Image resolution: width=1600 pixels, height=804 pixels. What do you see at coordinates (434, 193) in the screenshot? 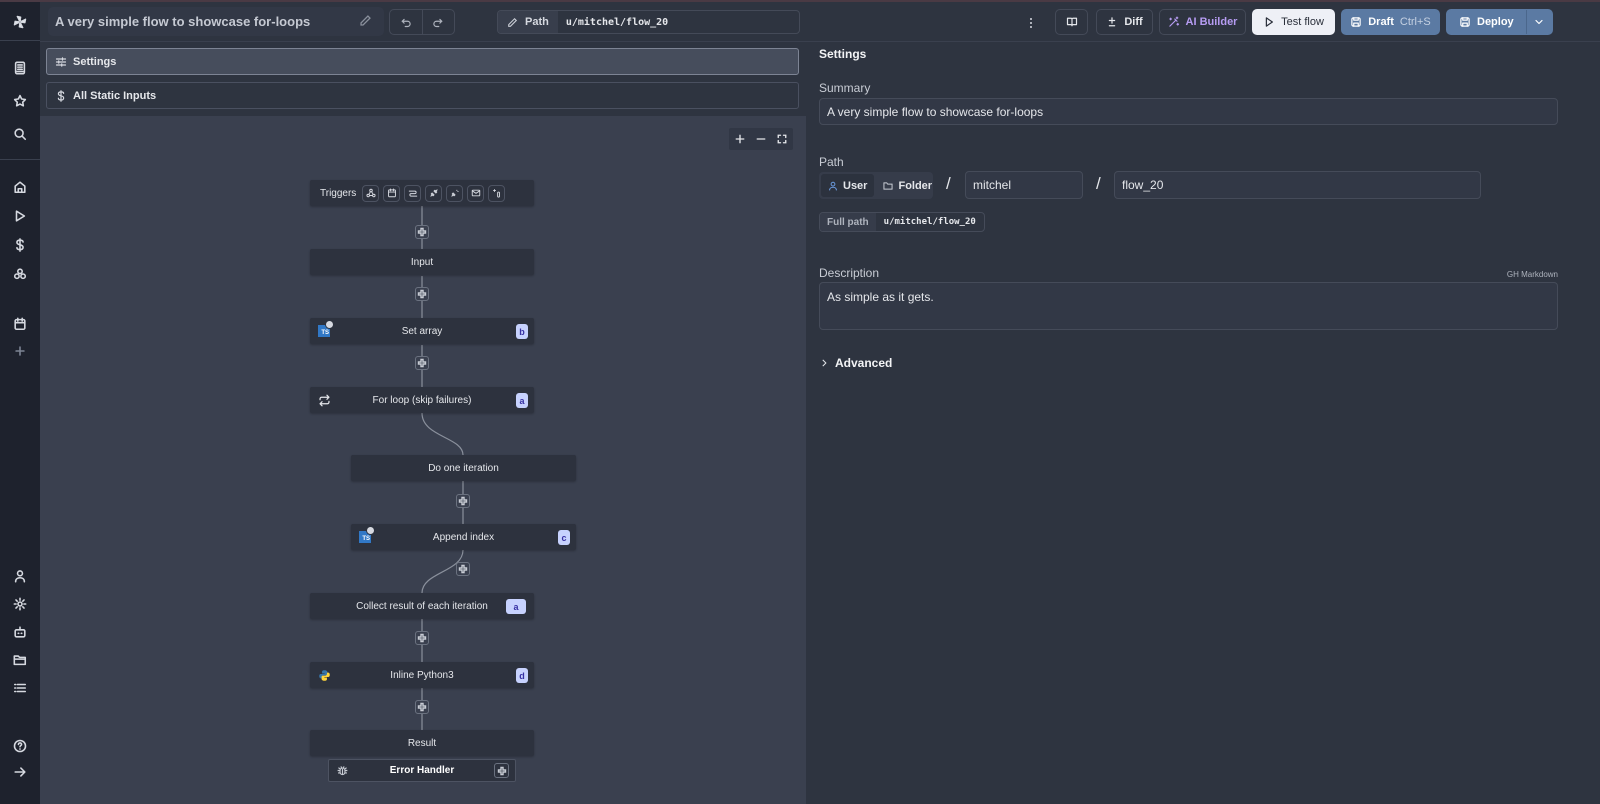
I see `trigger-websocket-button` at bounding box center [434, 193].